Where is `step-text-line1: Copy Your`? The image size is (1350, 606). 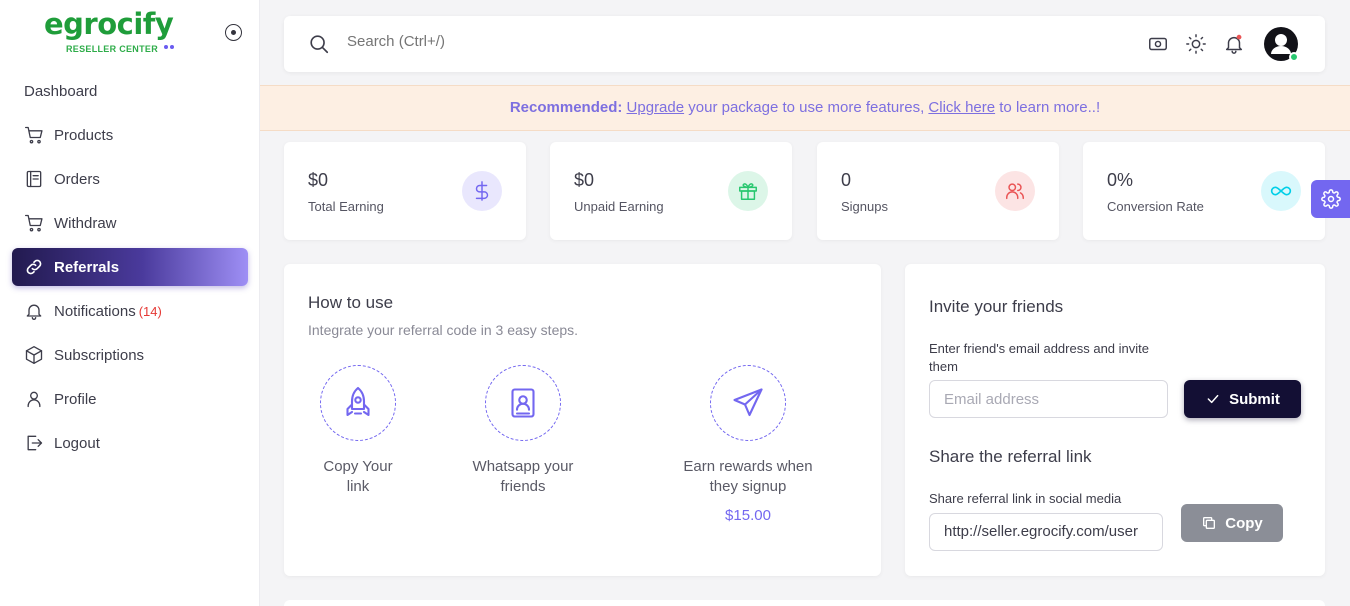 step-text-line1: Copy Your is located at coordinates (358, 466).